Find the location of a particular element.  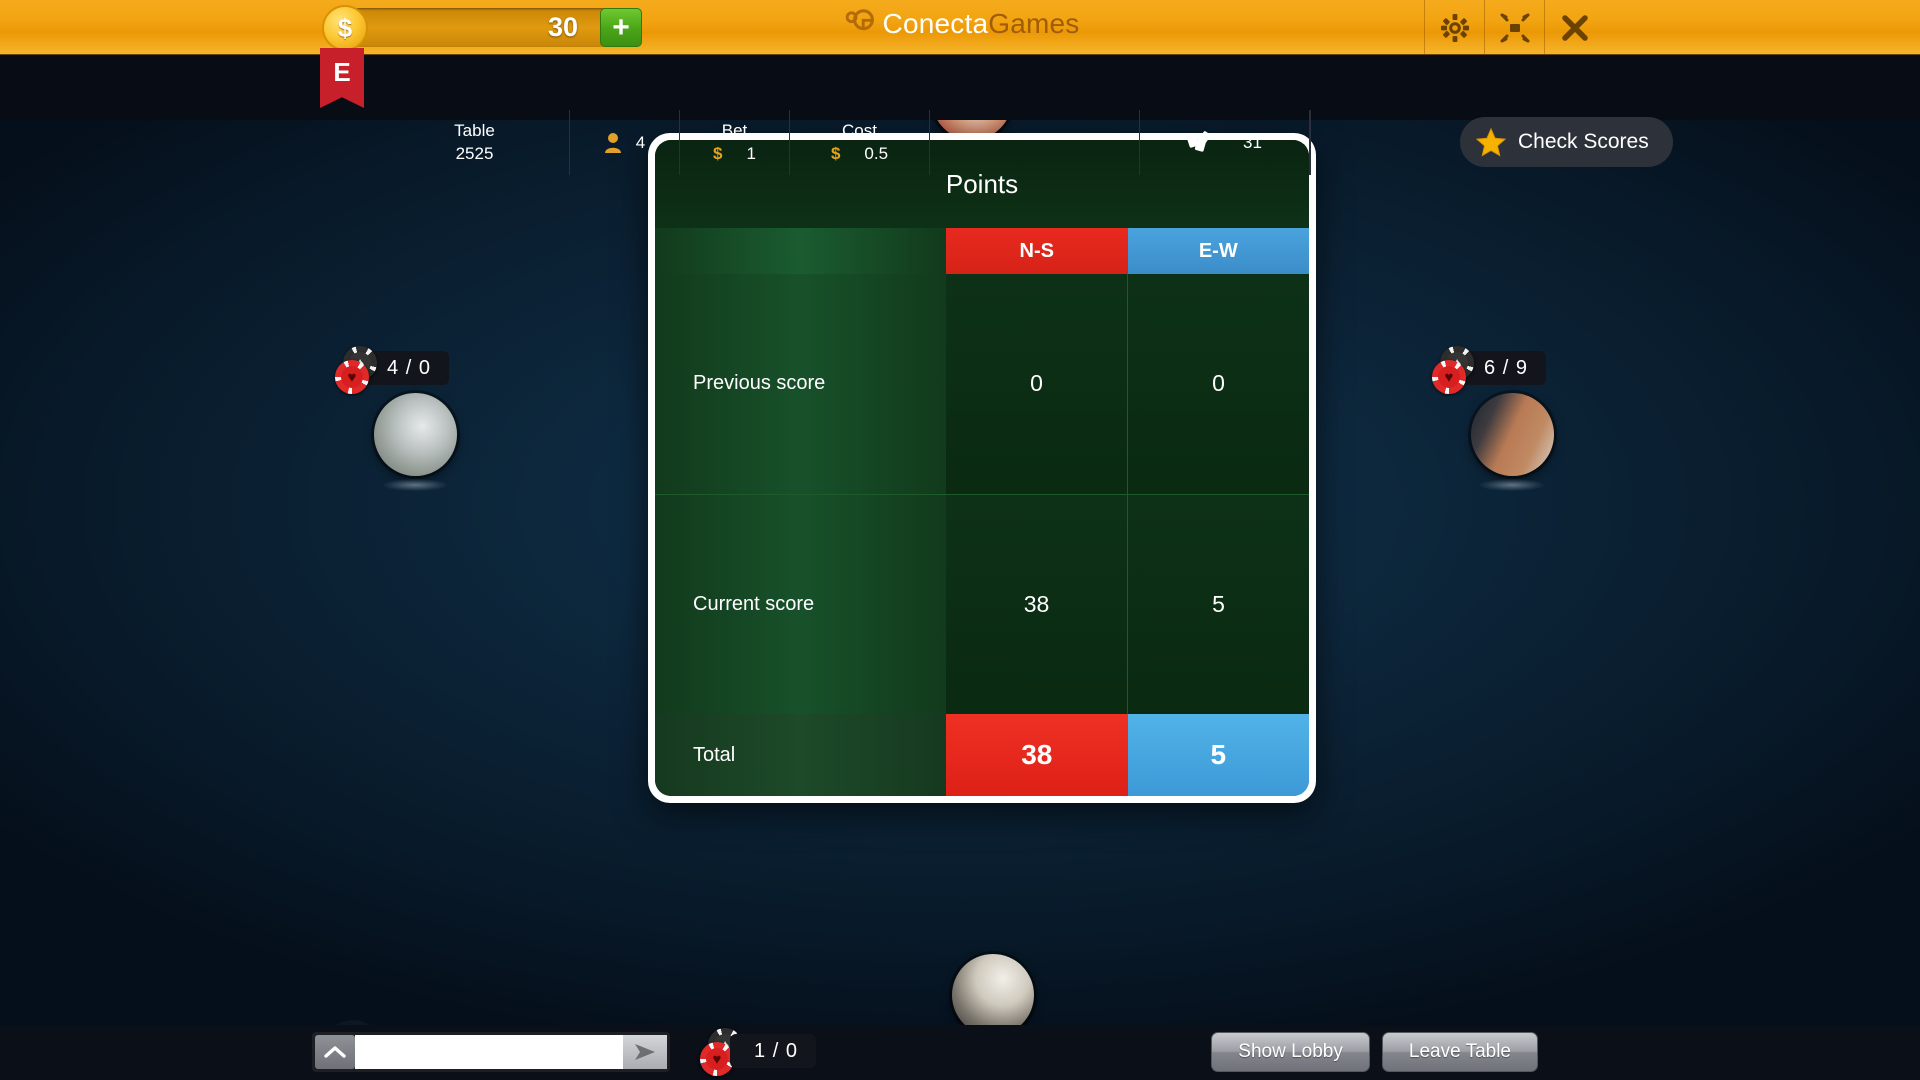

fullscreen-icon is located at coordinates (1514, 27).